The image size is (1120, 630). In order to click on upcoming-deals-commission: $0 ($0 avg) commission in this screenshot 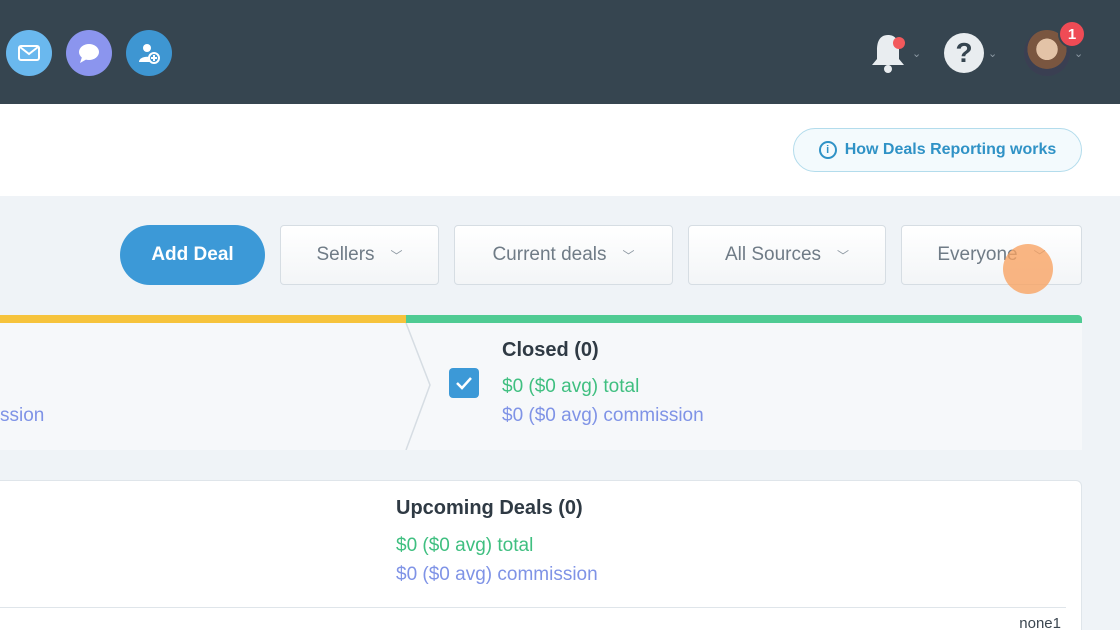, I will do `click(497, 574)`.